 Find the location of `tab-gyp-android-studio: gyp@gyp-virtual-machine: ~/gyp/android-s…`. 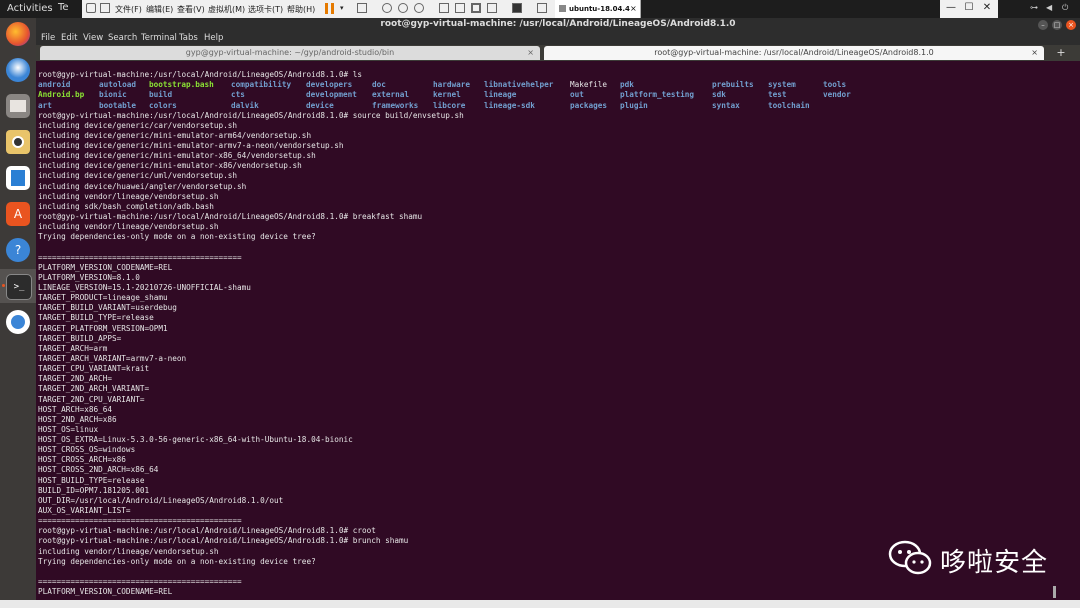

tab-gyp-android-studio: gyp@gyp-virtual-machine: ~/gyp/android-s… is located at coordinates (290, 53).